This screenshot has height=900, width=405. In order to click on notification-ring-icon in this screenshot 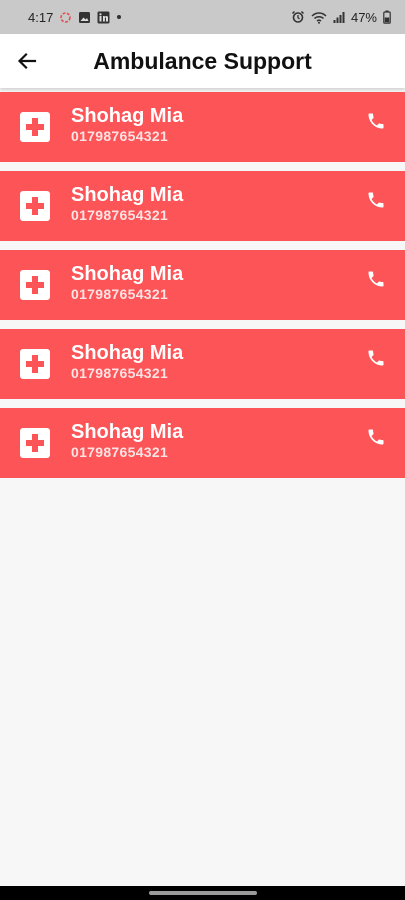, I will do `click(65, 17)`.